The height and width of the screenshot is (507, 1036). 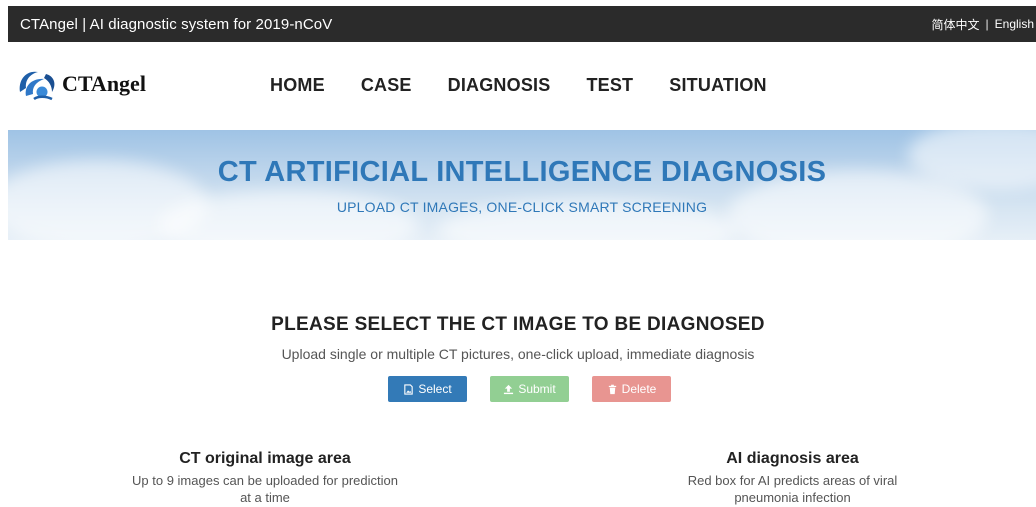 I want to click on nav-case: CASE, so click(x=386, y=85).